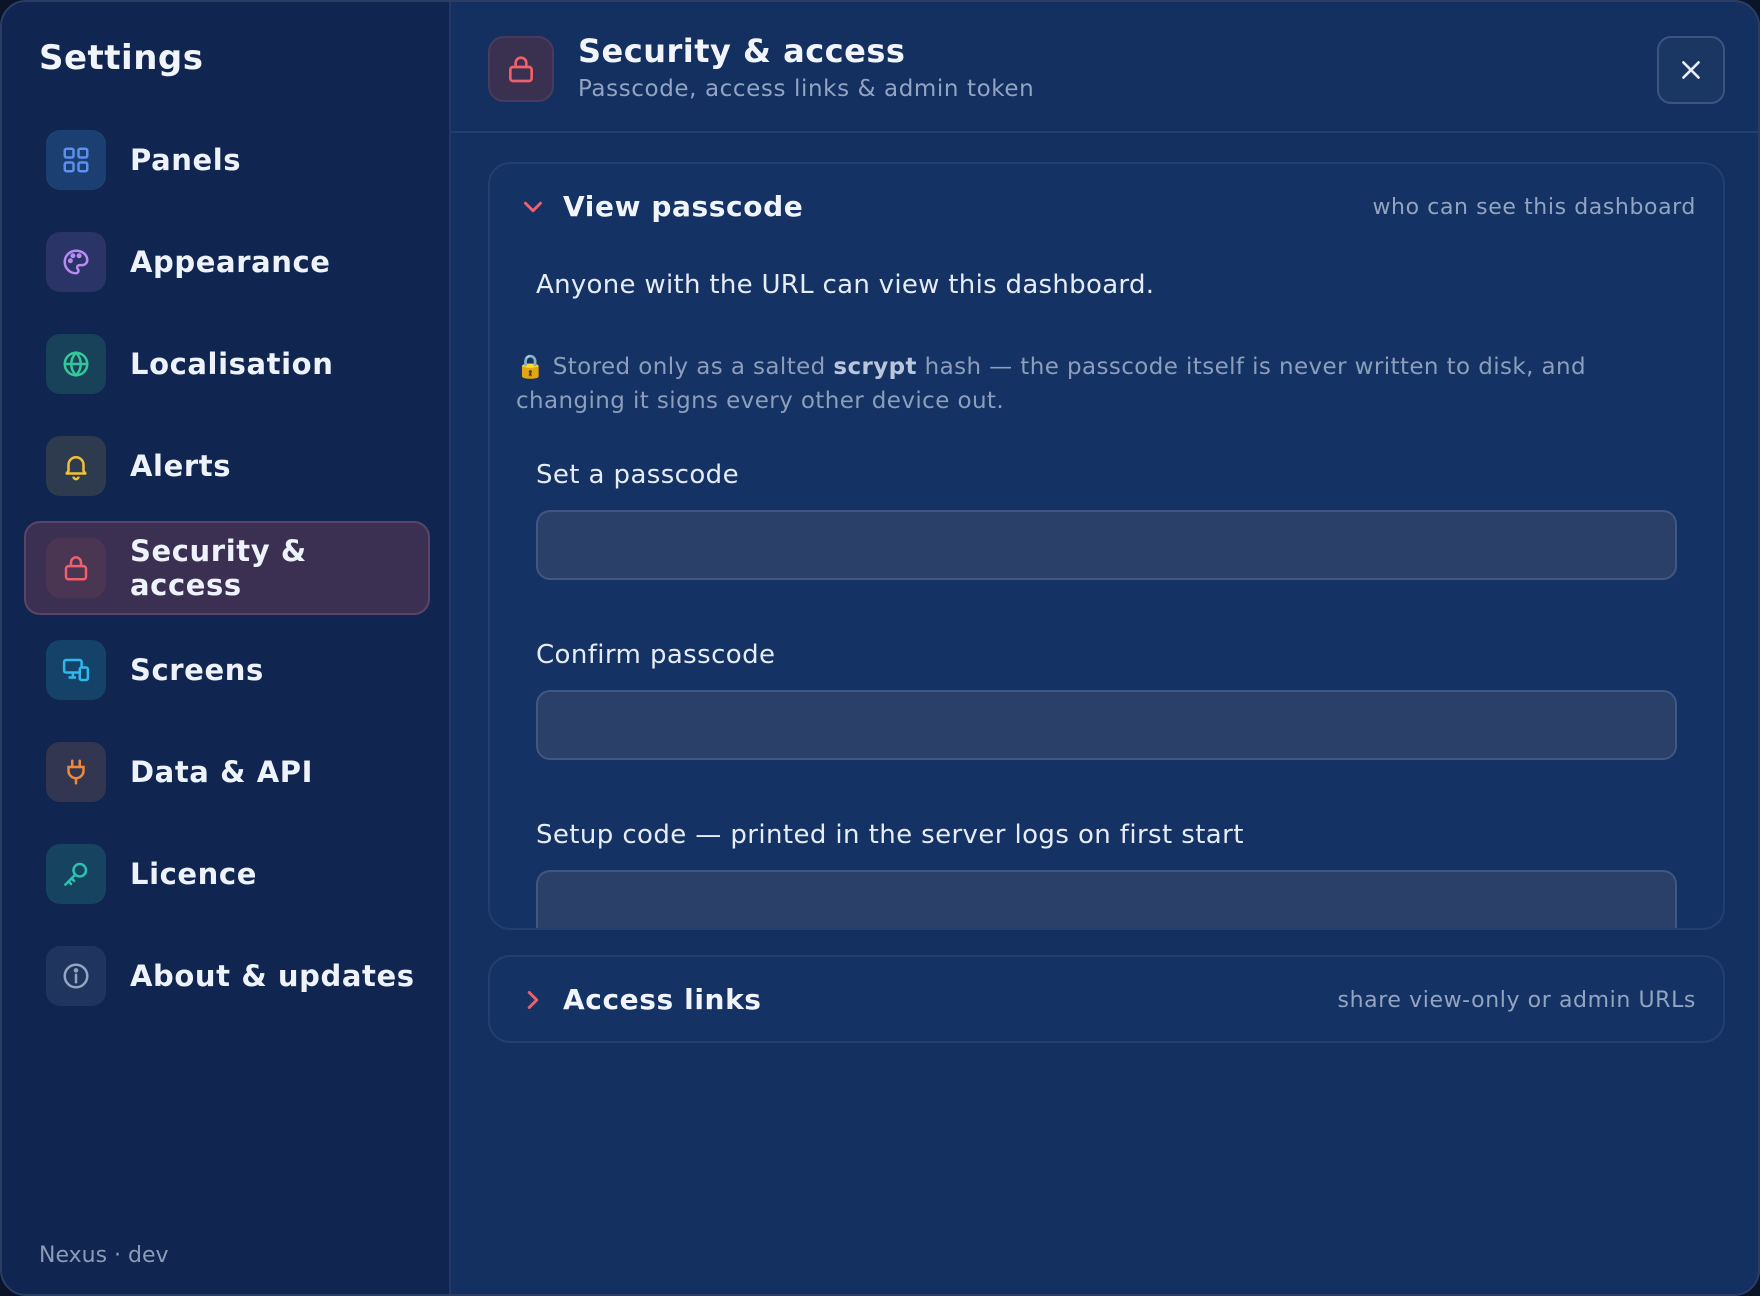 The width and height of the screenshot is (1760, 1296). What do you see at coordinates (683, 206) in the screenshot?
I see `section-title: View passcode` at bounding box center [683, 206].